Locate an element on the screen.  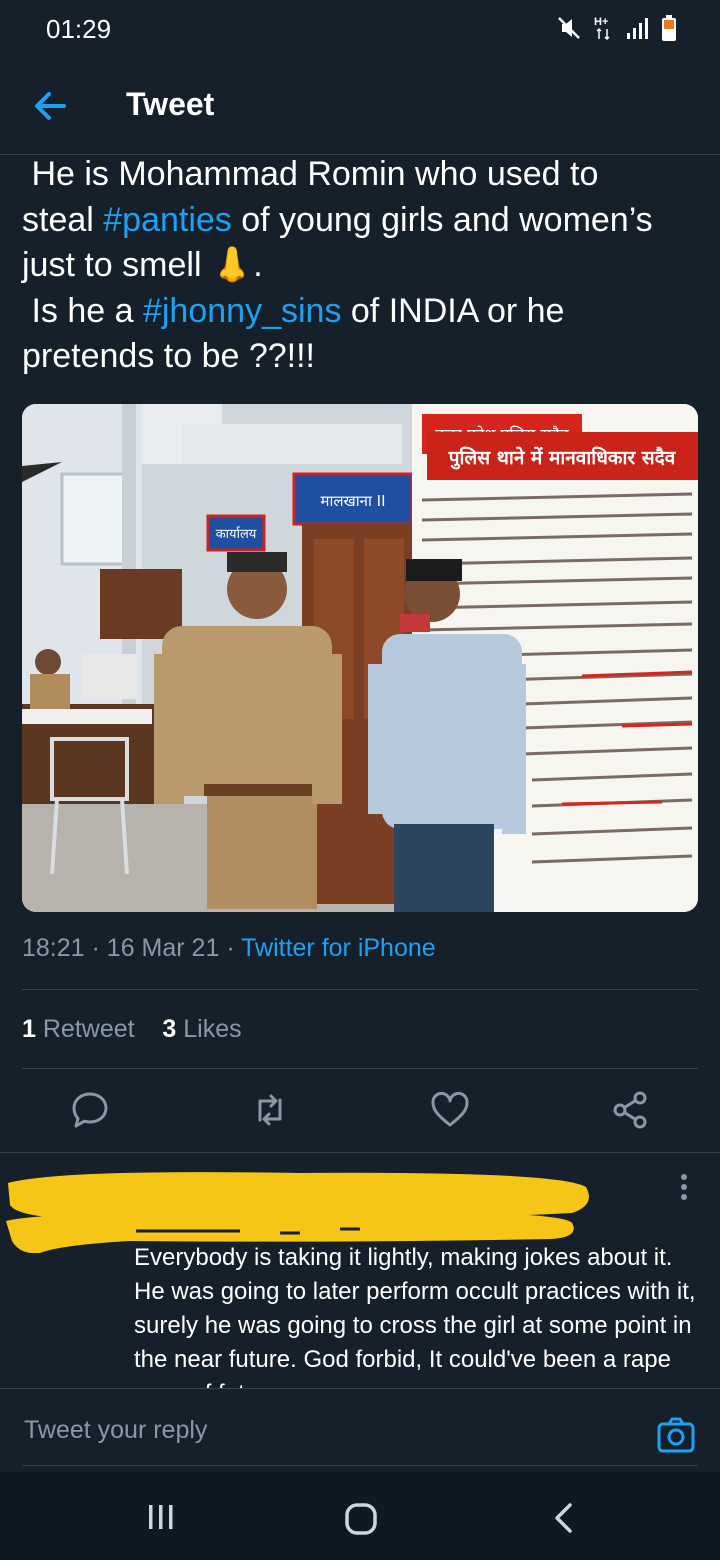
network-hplus-icon: H+ is located at coordinates (602, 28).